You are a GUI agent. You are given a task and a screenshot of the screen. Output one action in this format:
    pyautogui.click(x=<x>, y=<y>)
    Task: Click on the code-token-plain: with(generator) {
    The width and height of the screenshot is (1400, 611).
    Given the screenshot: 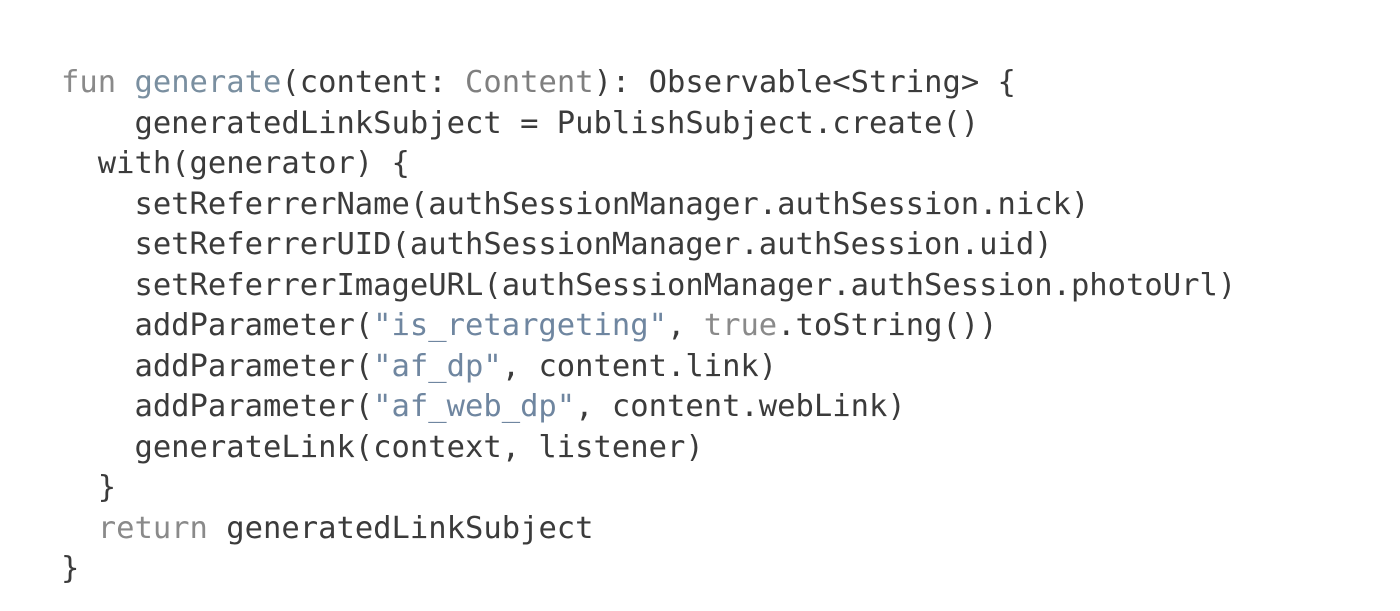 What is the action you would take?
    pyautogui.click(x=235, y=163)
    